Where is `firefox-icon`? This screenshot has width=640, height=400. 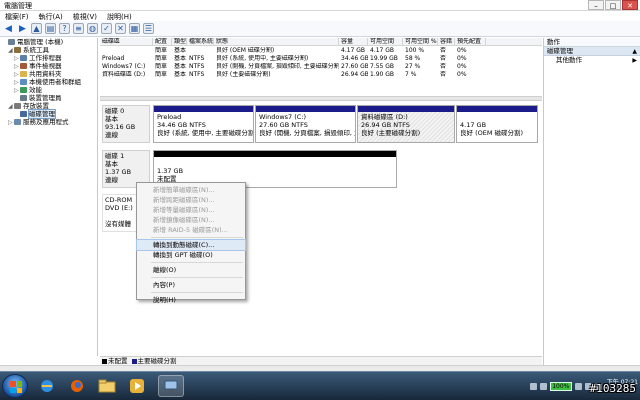 firefox-icon is located at coordinates (77, 386).